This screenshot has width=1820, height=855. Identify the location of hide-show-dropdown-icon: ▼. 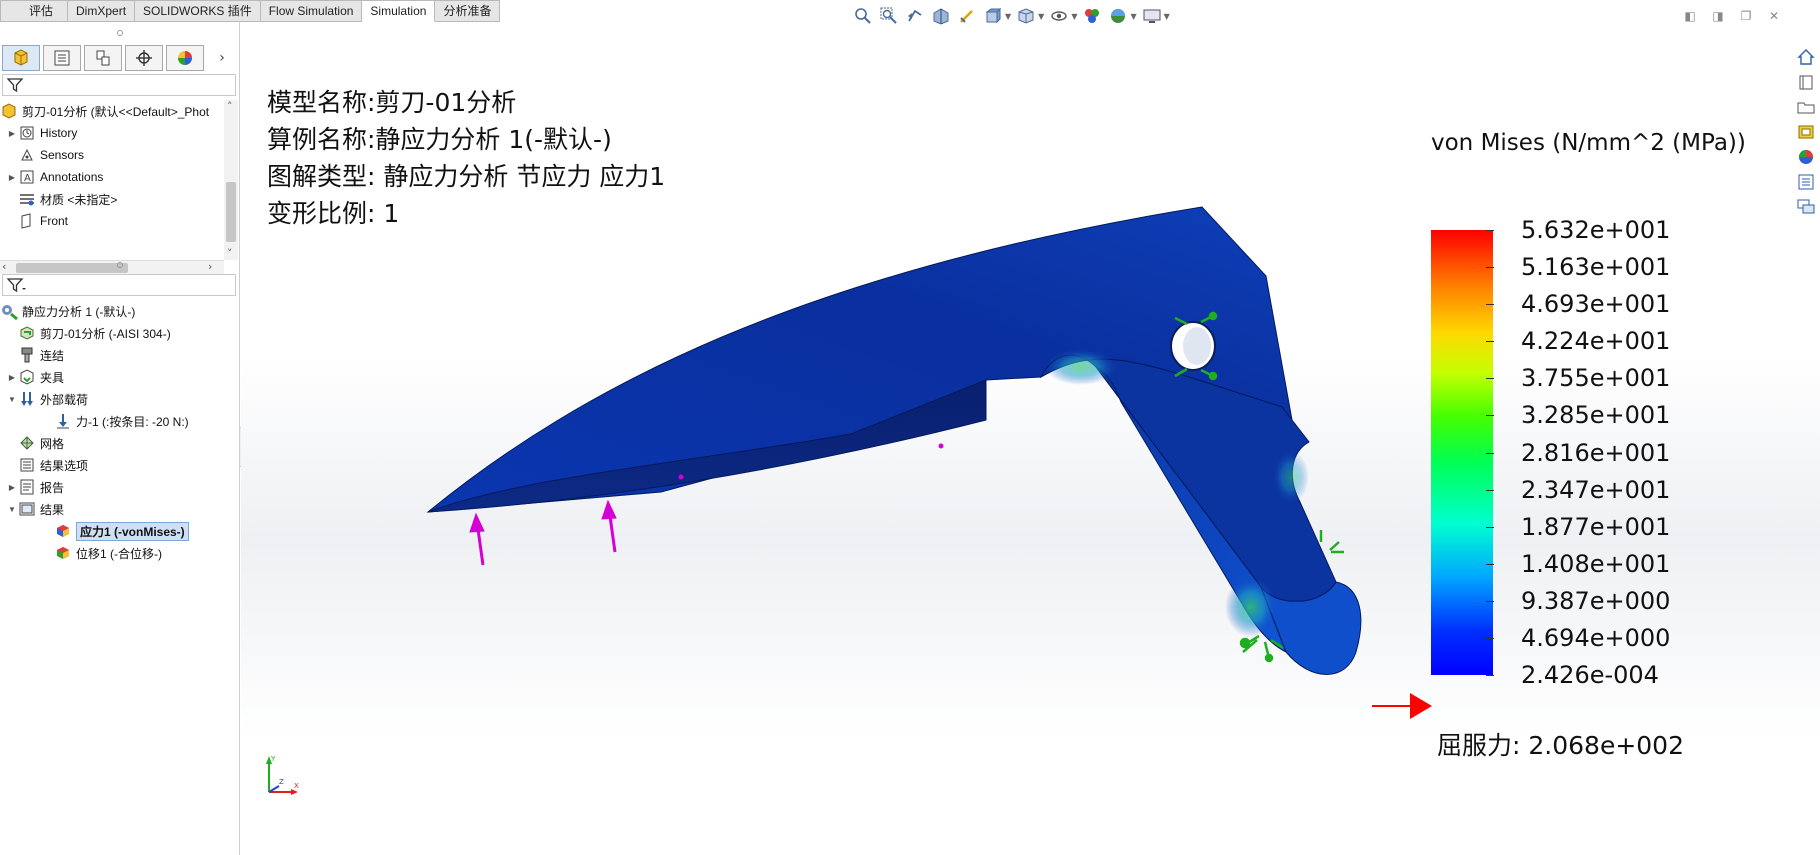
(1074, 16).